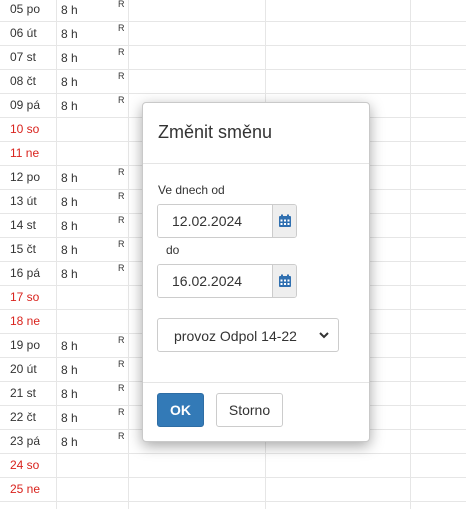 This screenshot has width=466, height=509. I want to click on shift-select-value: provoz Odpol 14-22, so click(235, 336).